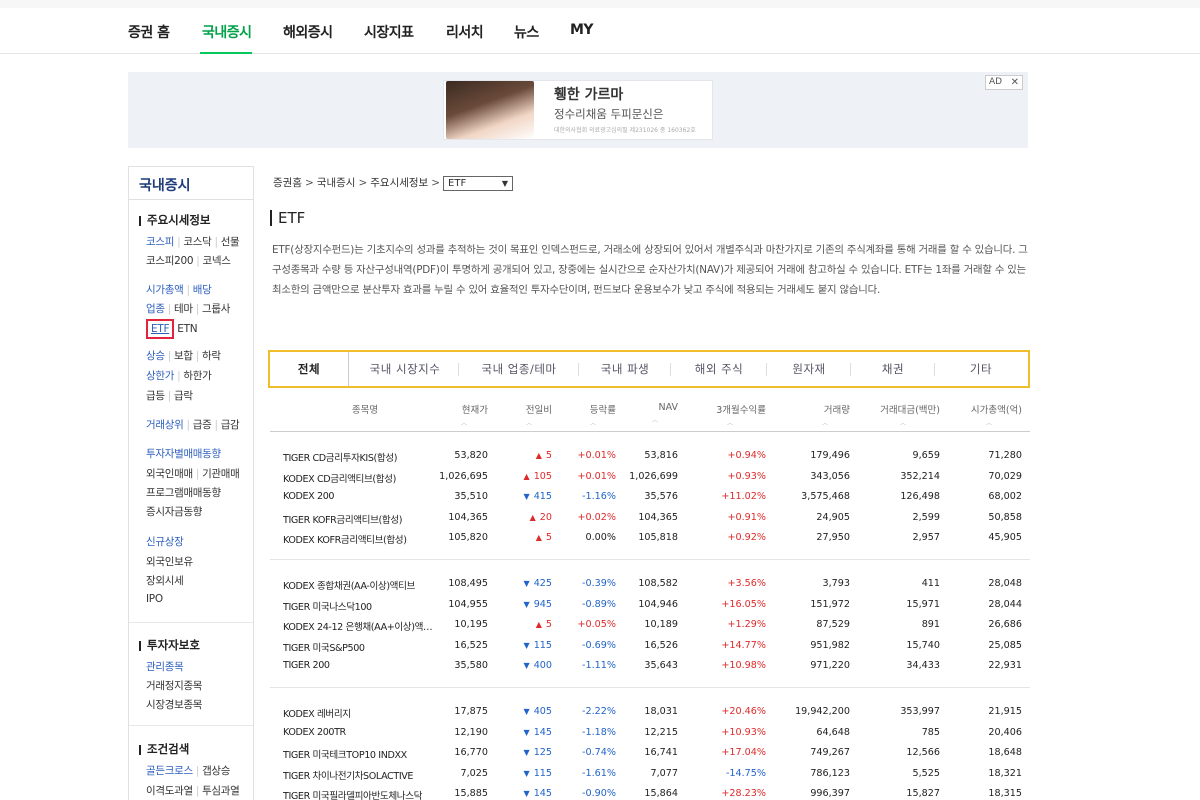 This screenshot has height=800, width=1200. I want to click on breadcrumb-category-select: ETF ▼, so click(478, 183).